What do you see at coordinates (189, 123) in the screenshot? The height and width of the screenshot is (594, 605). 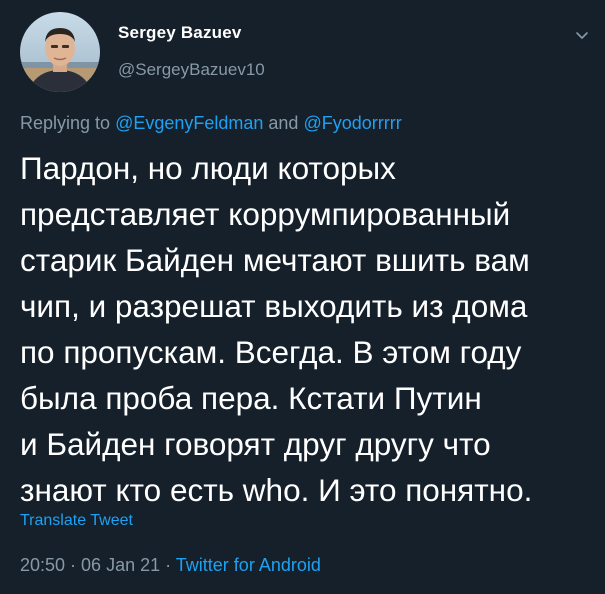 I see `mention-link-1: @EvgenyFeldman` at bounding box center [189, 123].